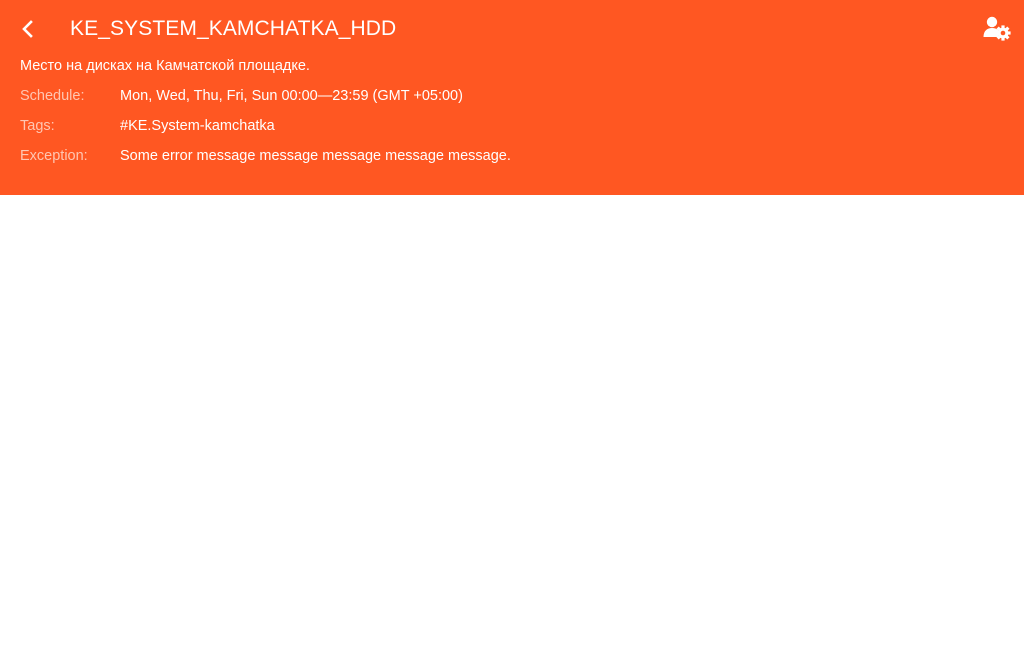 This screenshot has width=1024, height=656. I want to click on user-settings-button, so click(998, 29).